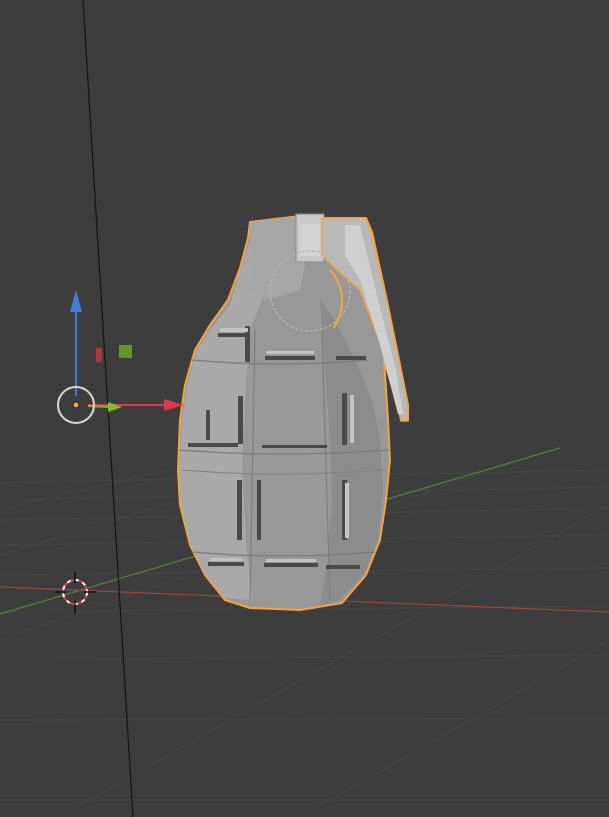  I want to click on z-arrow-head, so click(76, 301).